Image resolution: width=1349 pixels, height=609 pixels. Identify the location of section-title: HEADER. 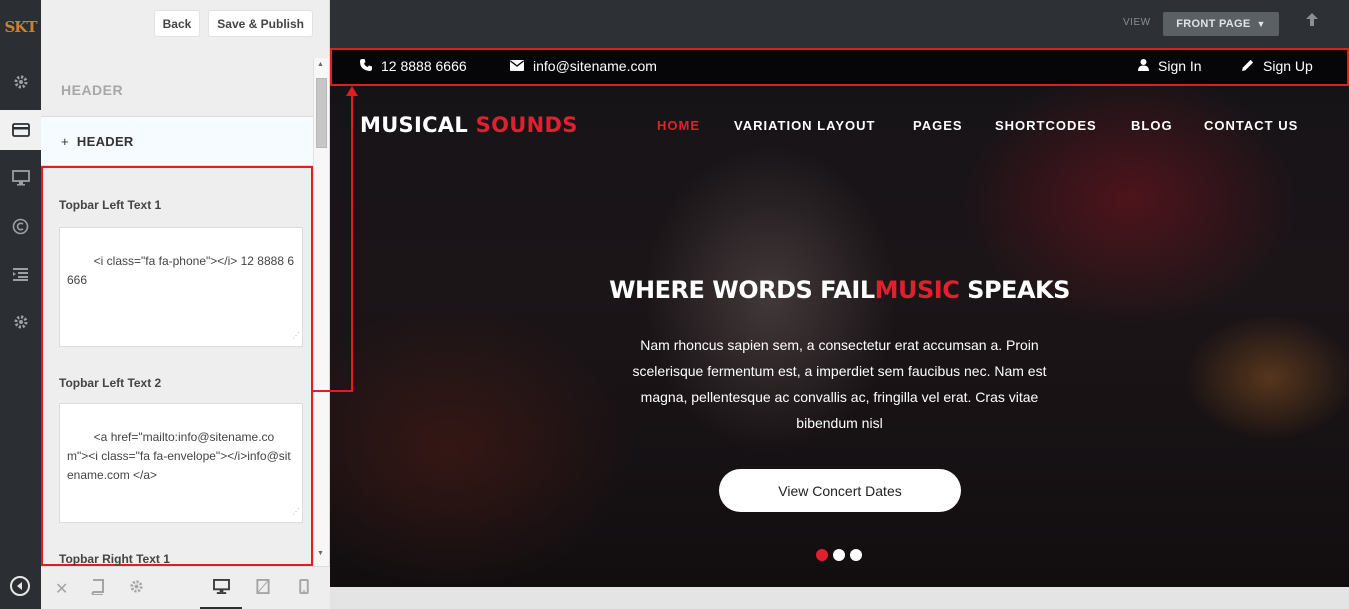
(92, 90).